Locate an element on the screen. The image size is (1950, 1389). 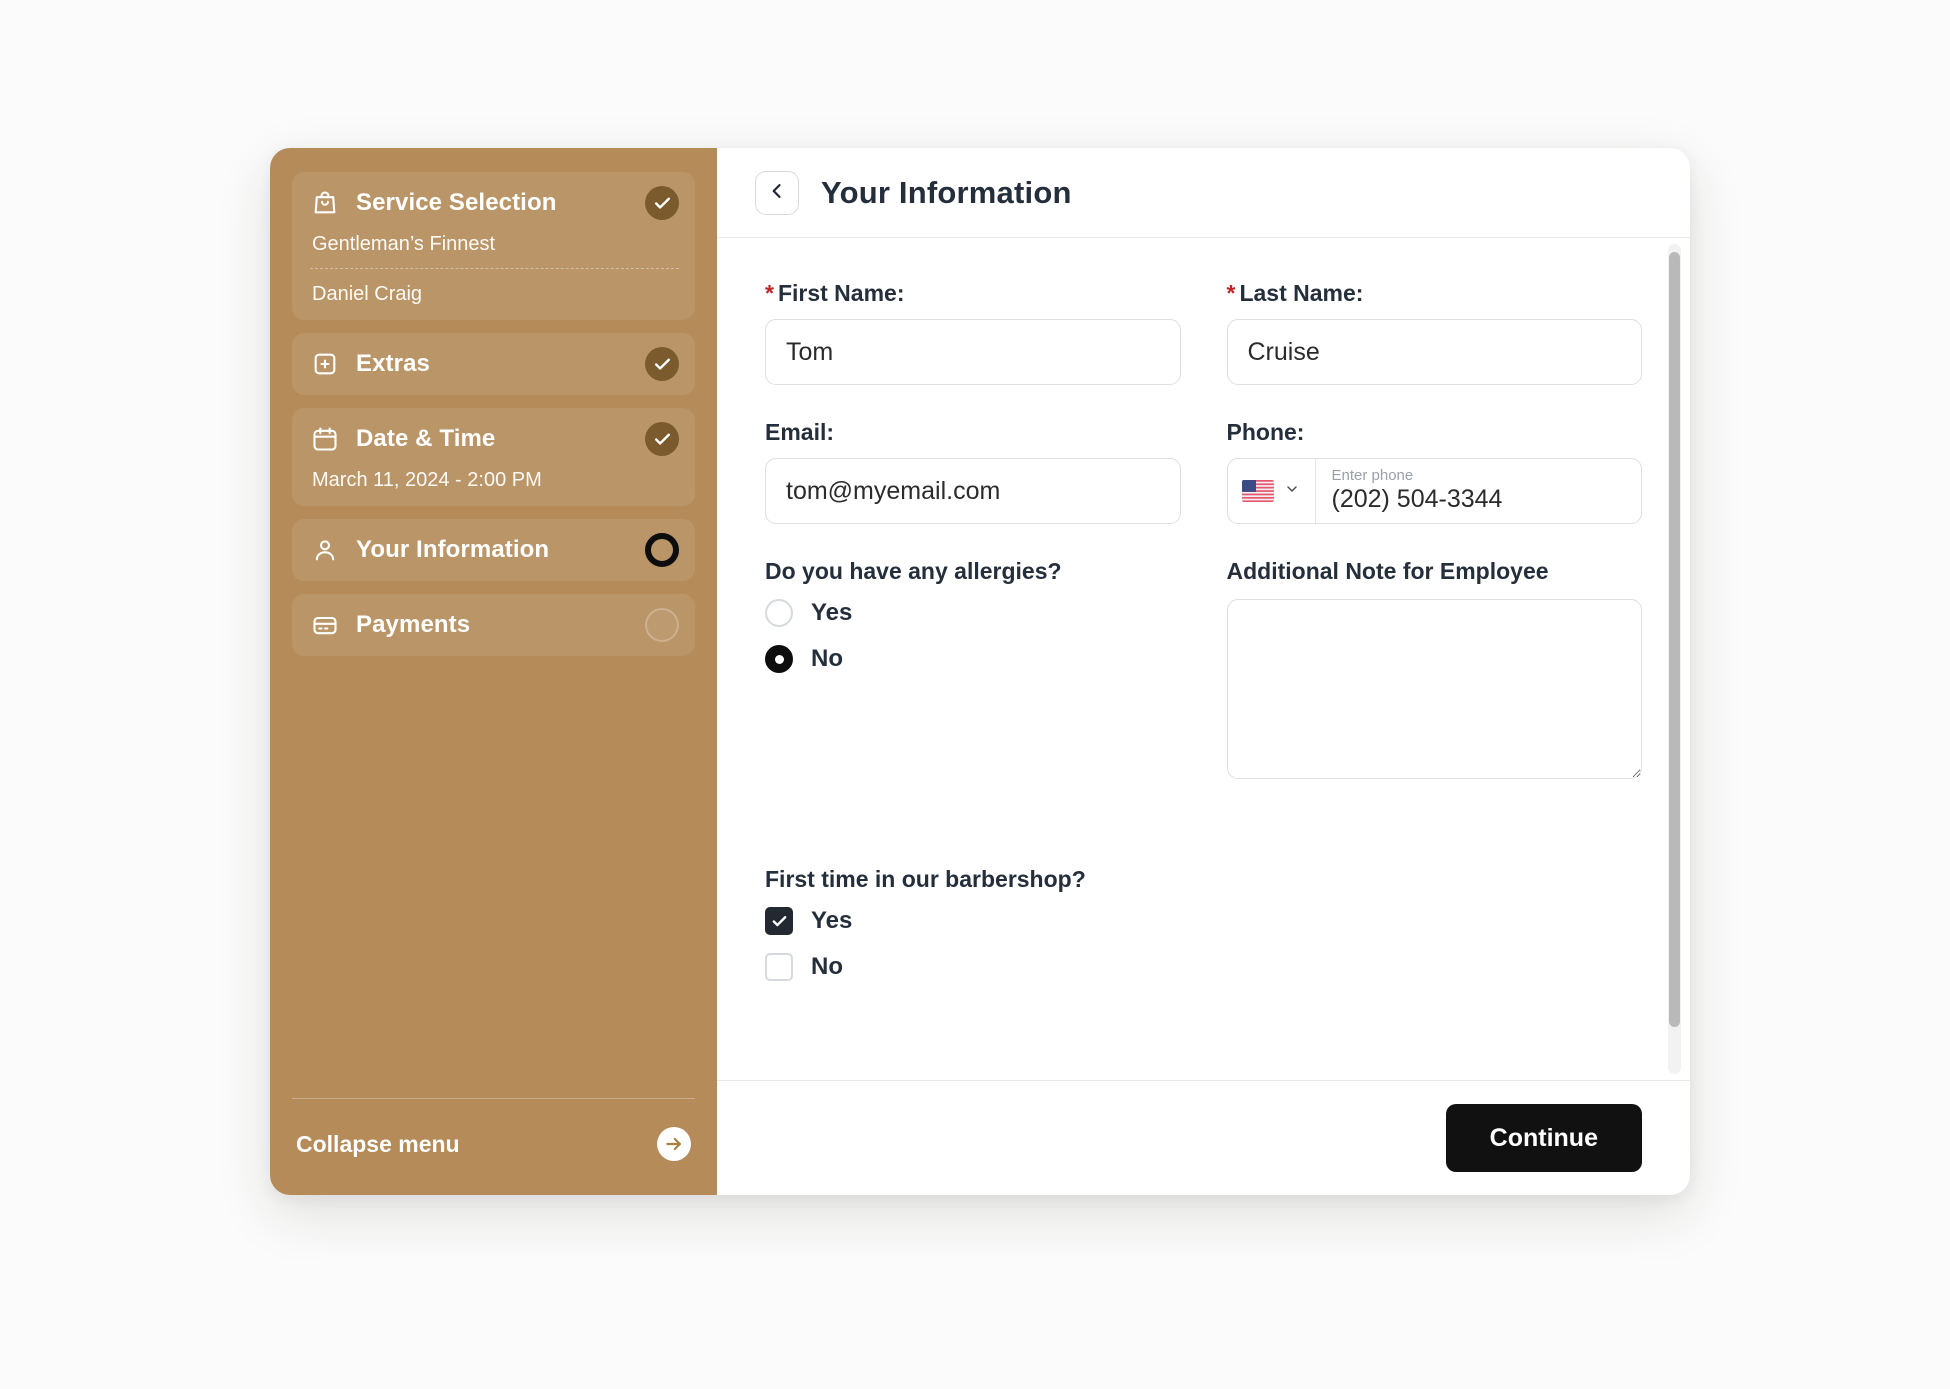
first-name-label: * First Name: is located at coordinates (973, 293).